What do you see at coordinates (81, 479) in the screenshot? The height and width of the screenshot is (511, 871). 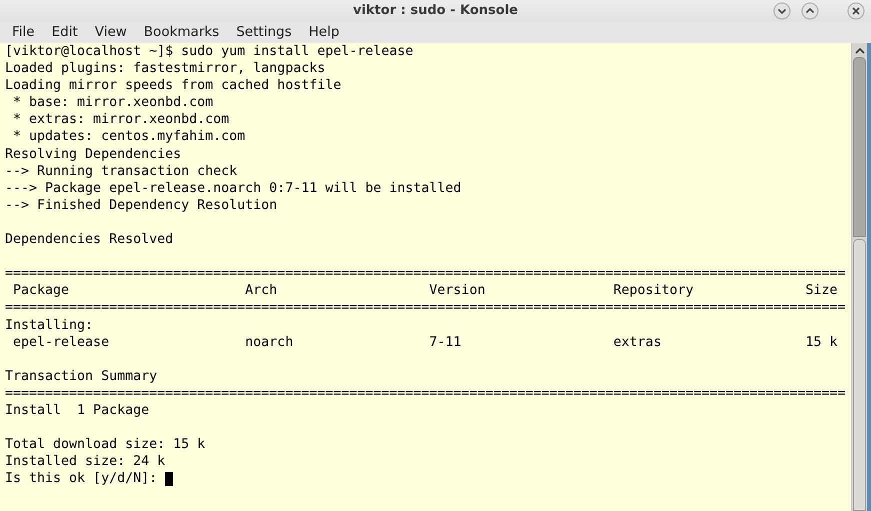 I see `terminal-line: Is this ok [y/d/N]:` at bounding box center [81, 479].